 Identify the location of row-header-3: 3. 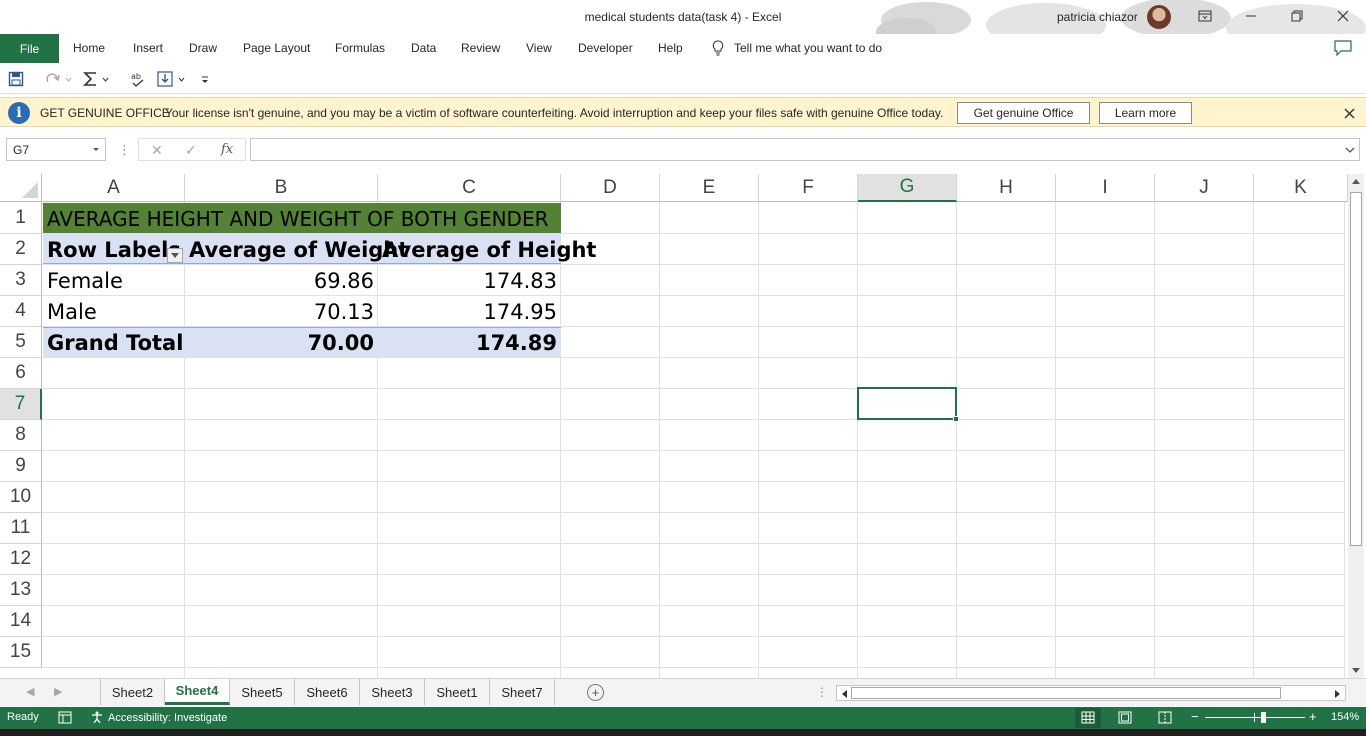
(21, 280).